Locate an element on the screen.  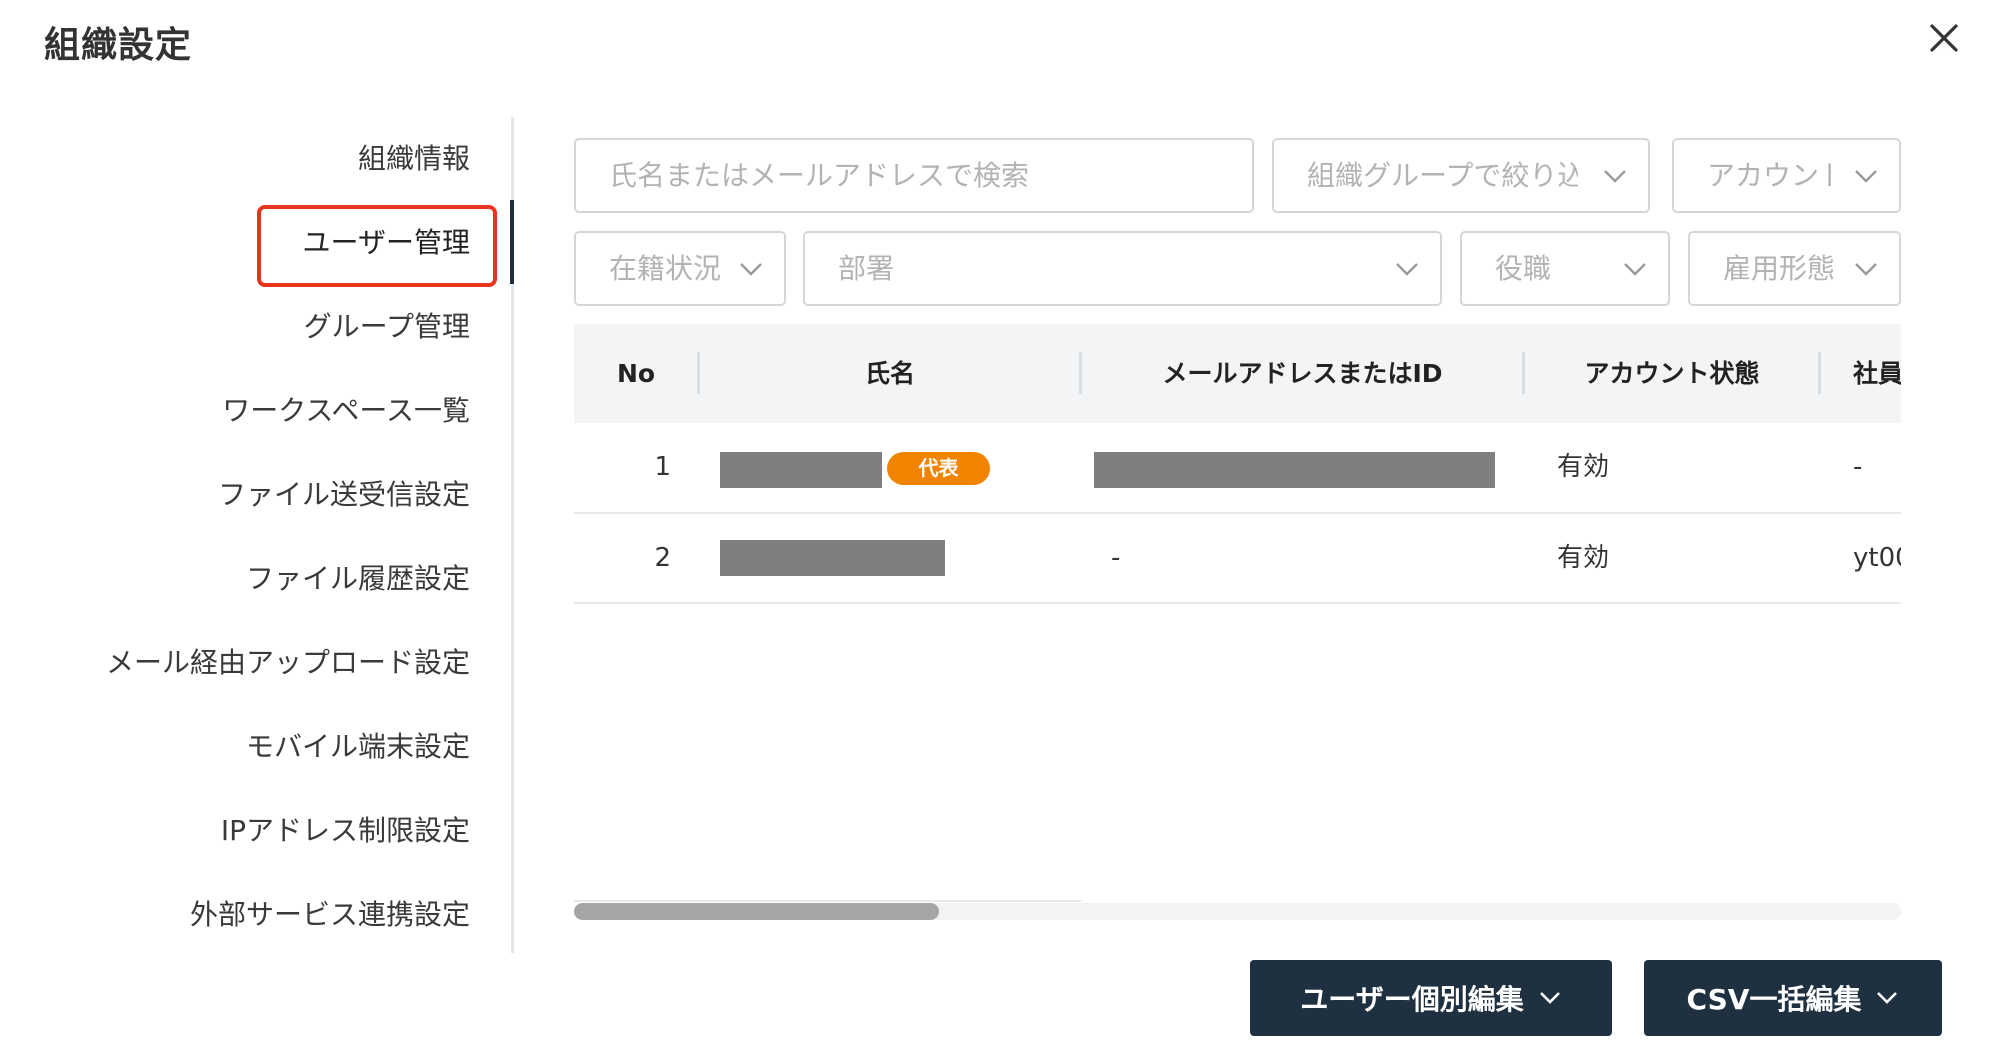
csv-bulk-edit-label: CSV一括編集 is located at coordinates (1774, 999).